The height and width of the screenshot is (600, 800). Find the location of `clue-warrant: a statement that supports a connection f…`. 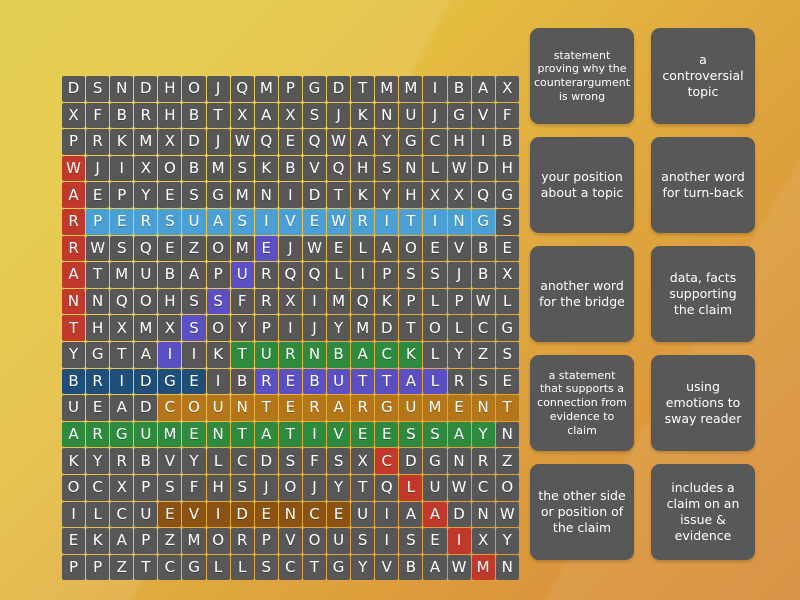

clue-warrant: a statement that supports a connection f… is located at coordinates (582, 403).